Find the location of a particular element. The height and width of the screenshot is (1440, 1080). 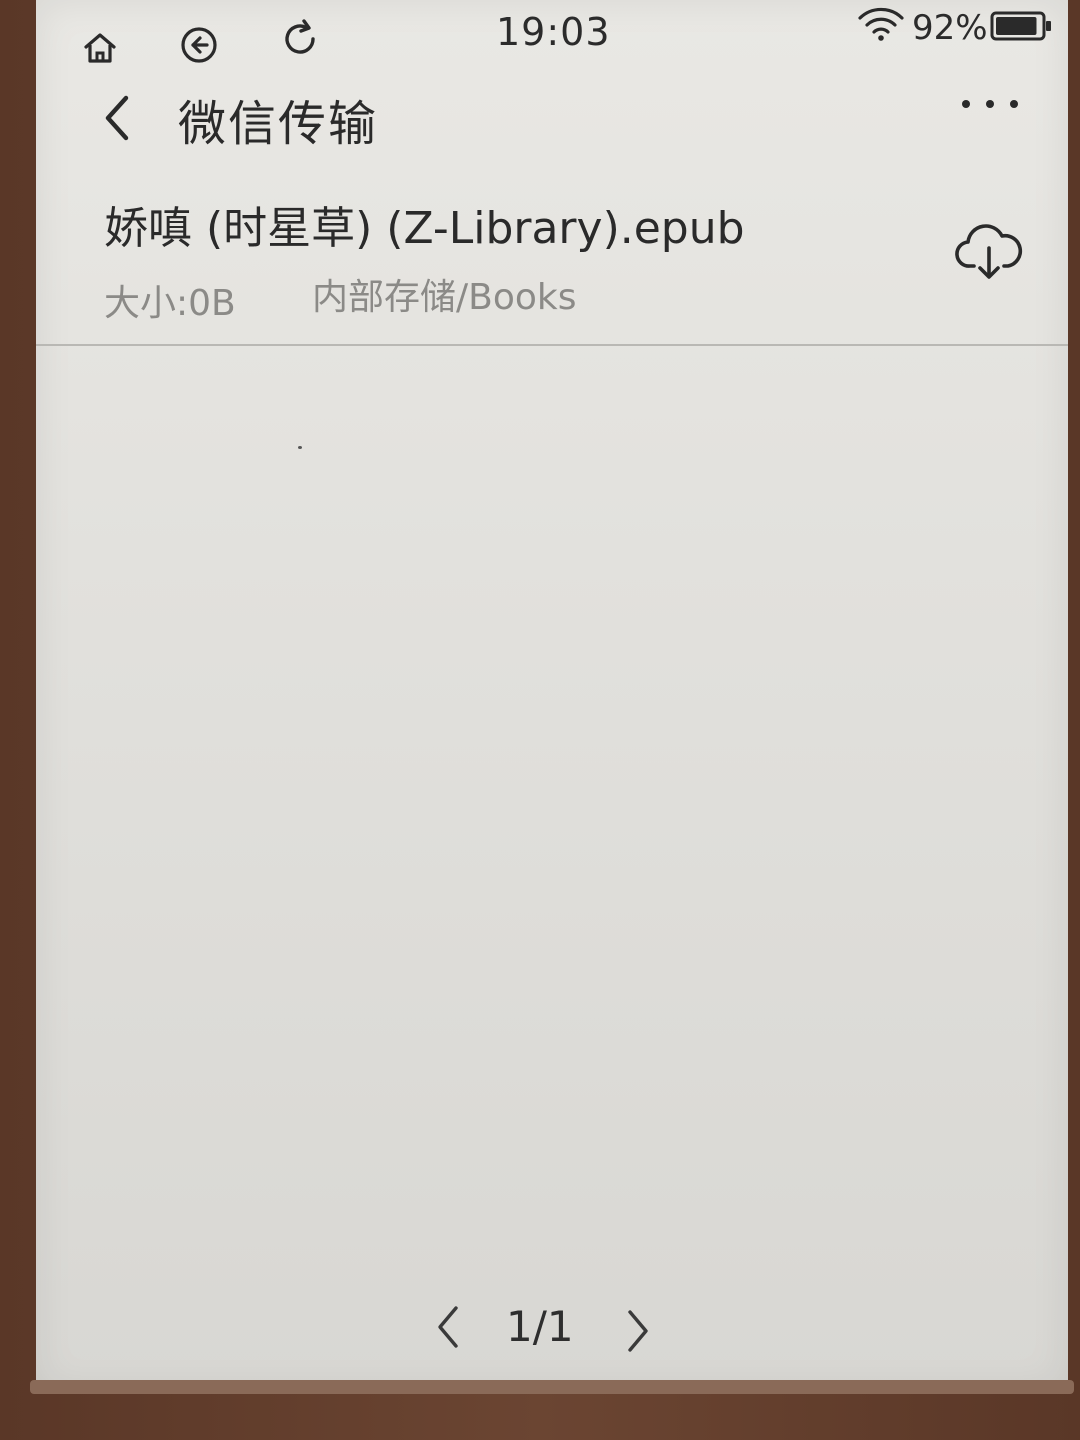

refresh-icon is located at coordinates (301, 39).